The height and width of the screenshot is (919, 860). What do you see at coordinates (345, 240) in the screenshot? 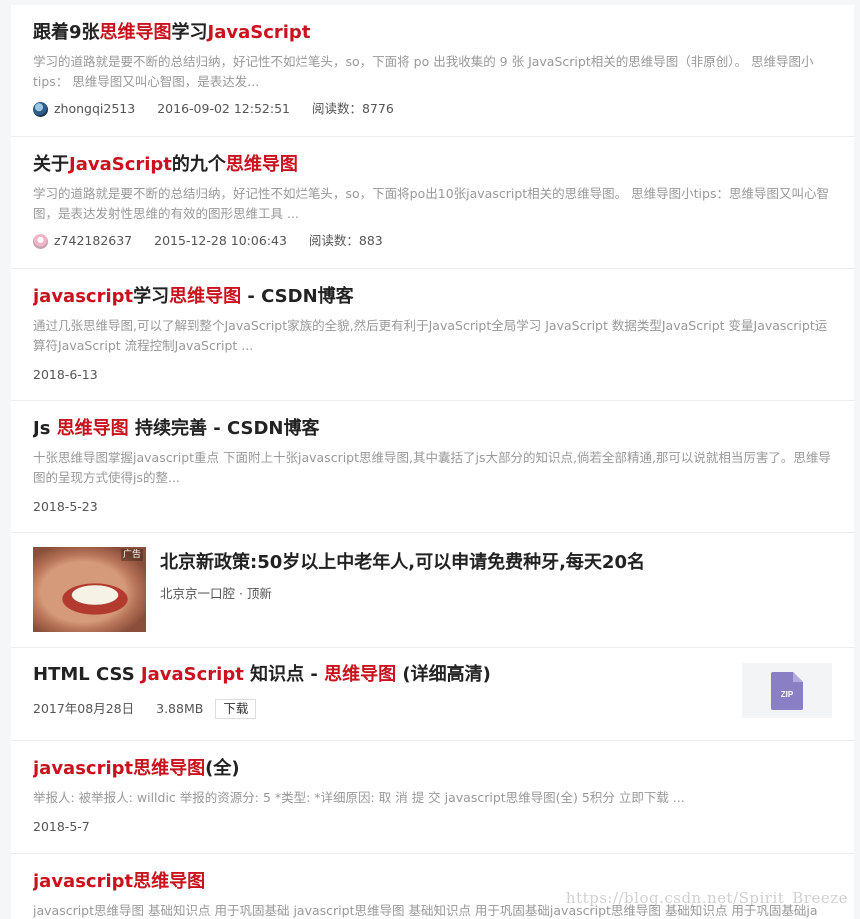
I see `read-count: 阅读数：883` at bounding box center [345, 240].